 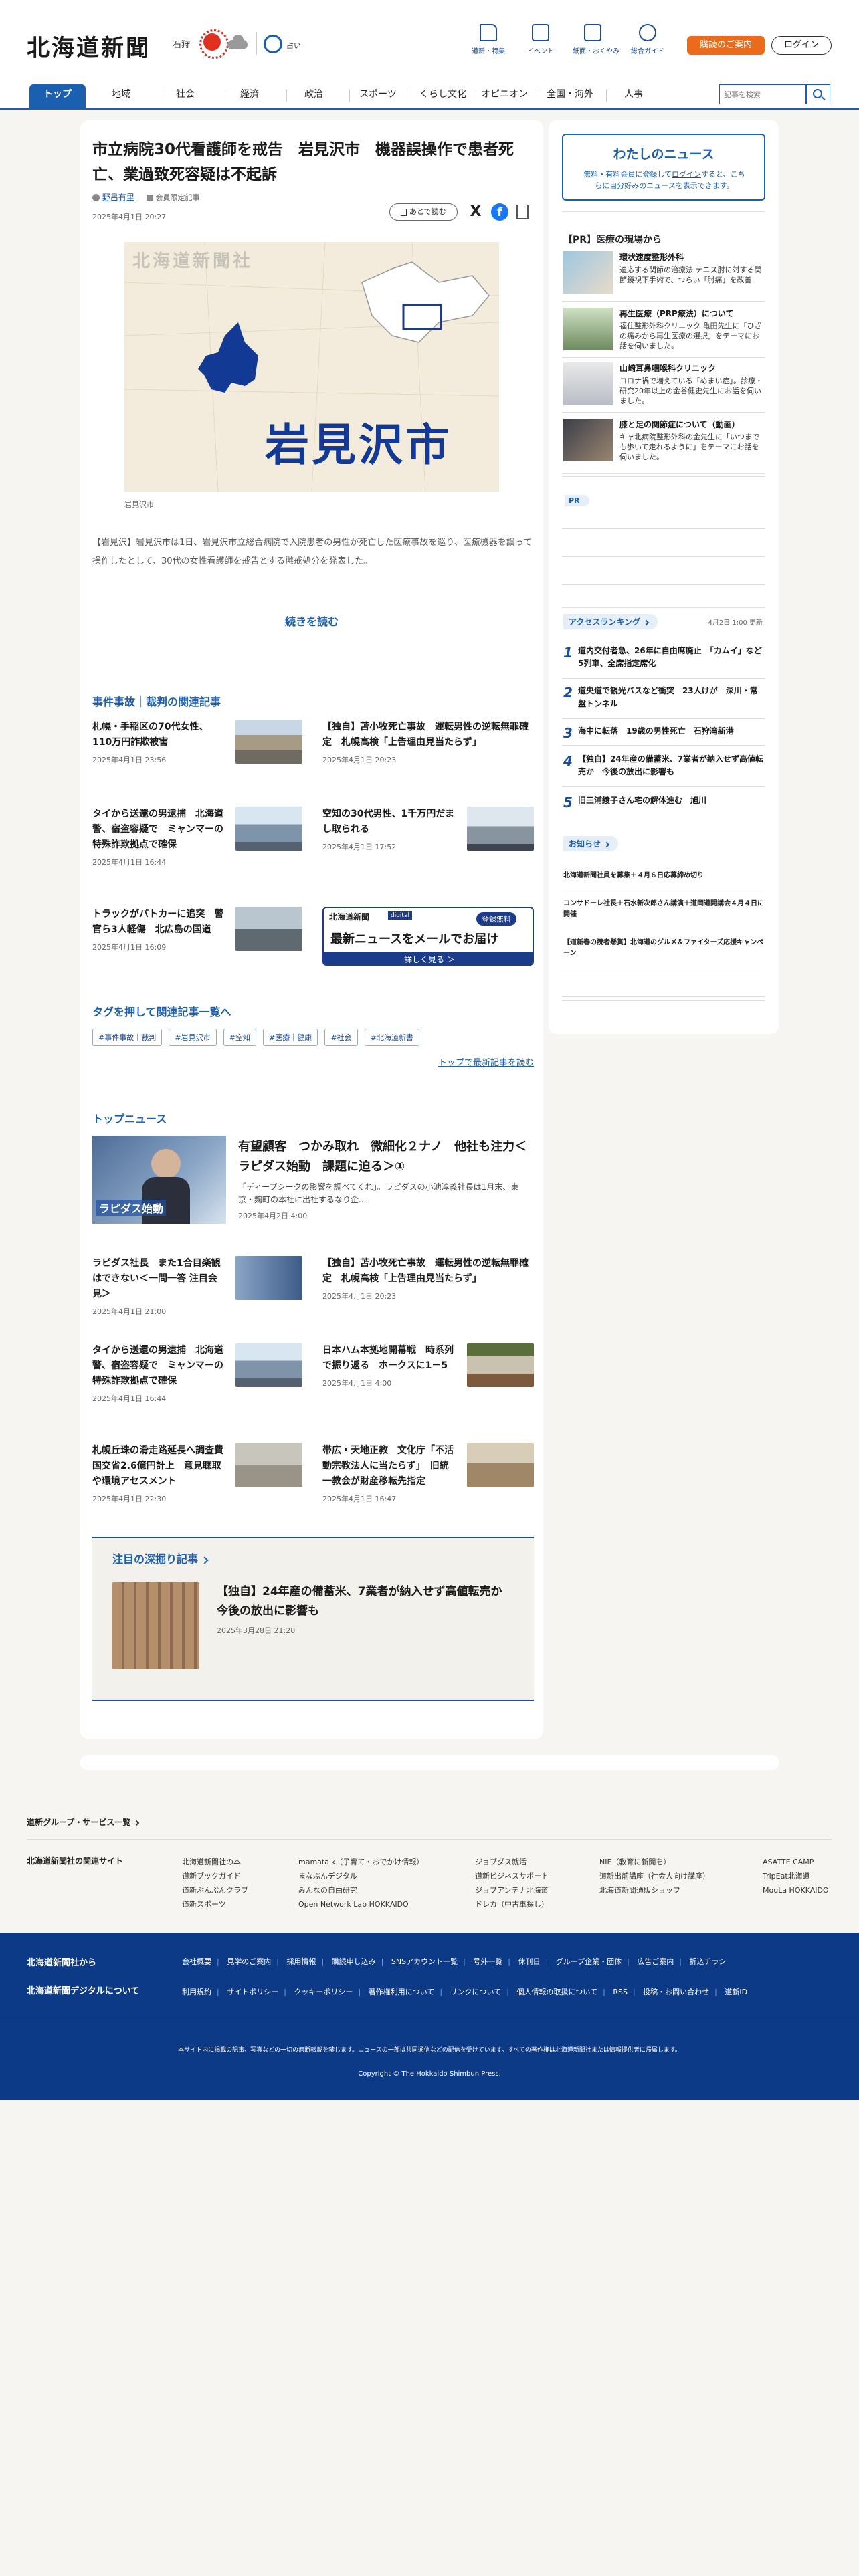 I want to click on footer-link: 利用規約, so click(x=196, y=1992).